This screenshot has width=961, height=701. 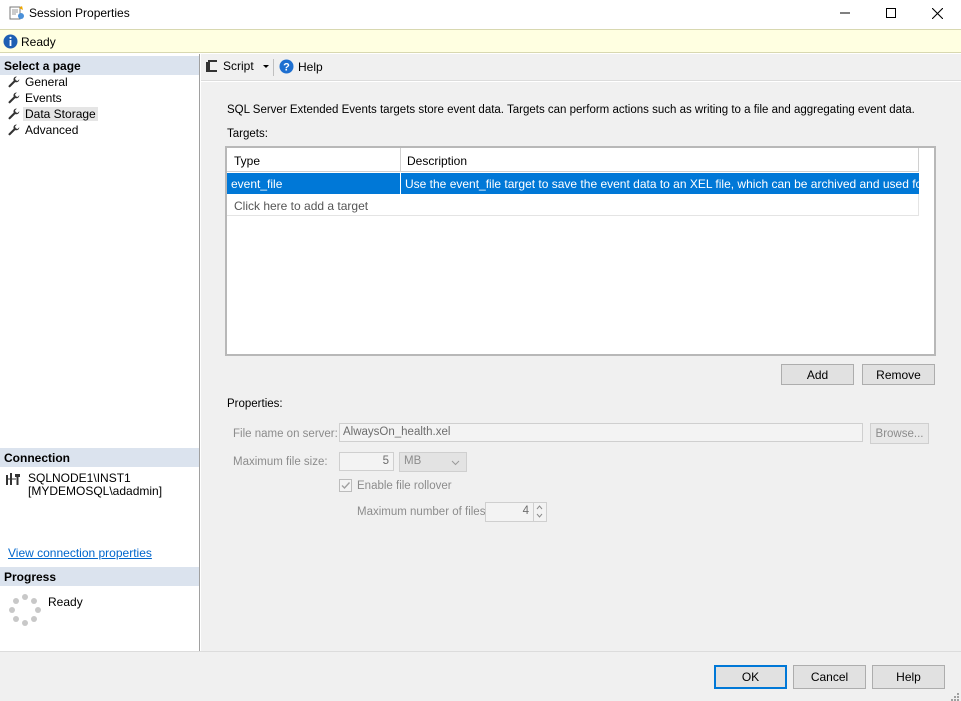 I want to click on page-item-label: Advanced, so click(x=52, y=130).